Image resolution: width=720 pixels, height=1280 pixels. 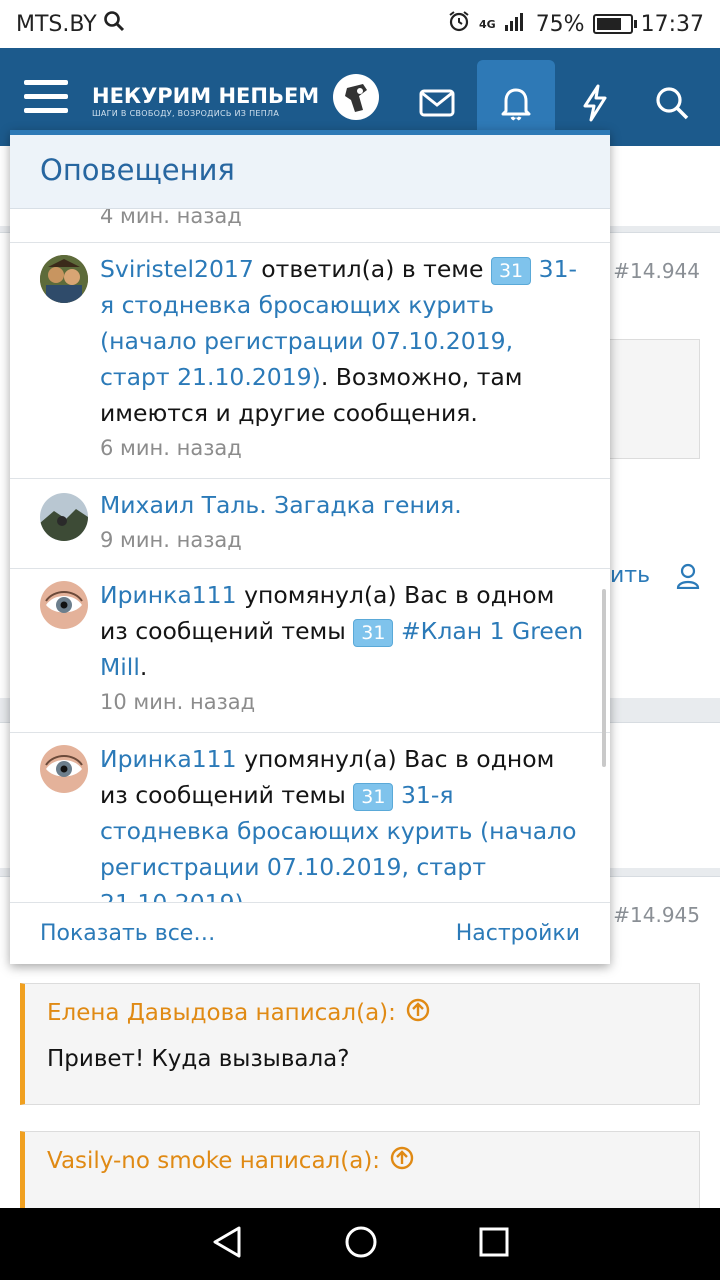 What do you see at coordinates (656, 915) in the screenshot?
I see `post-number: #14.945` at bounding box center [656, 915].